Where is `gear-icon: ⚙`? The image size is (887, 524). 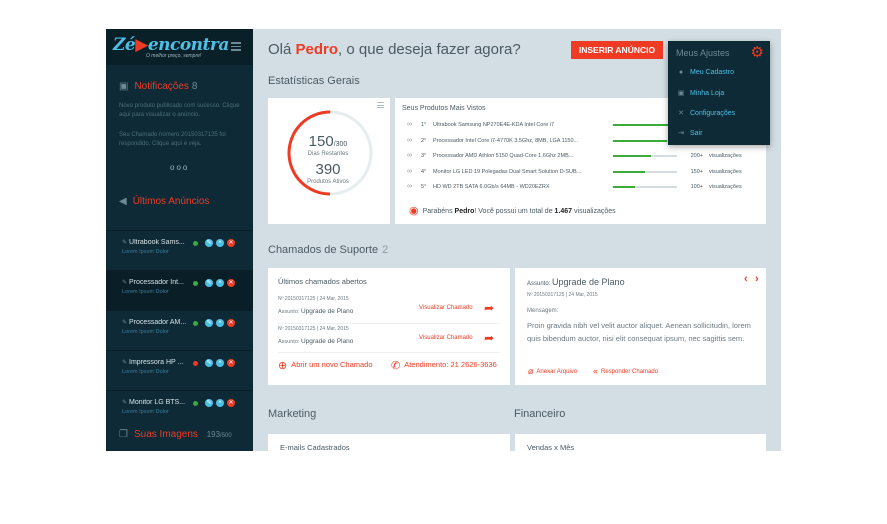
gear-icon: ⚙ is located at coordinates (757, 52).